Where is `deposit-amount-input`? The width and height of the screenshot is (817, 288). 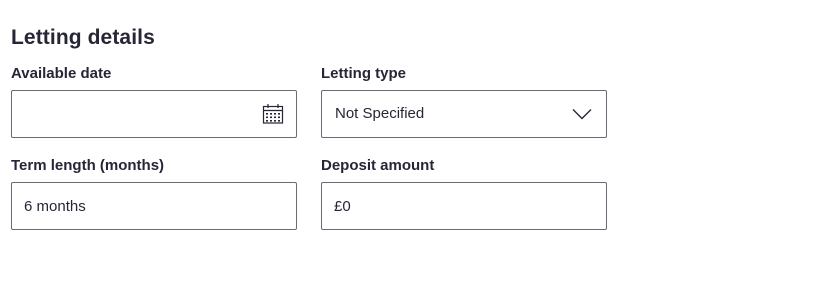 deposit-amount-input is located at coordinates (464, 206).